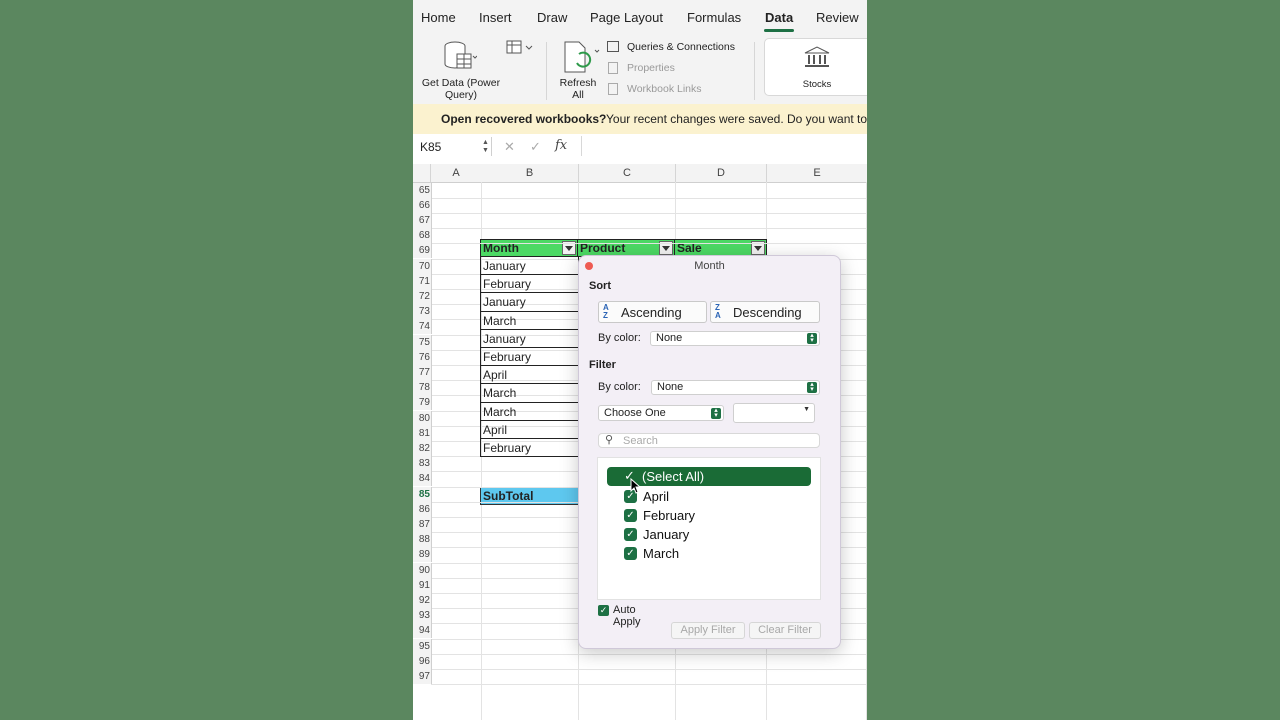  Describe the element at coordinates (530, 173) in the screenshot. I see `column-header-b: B` at that location.